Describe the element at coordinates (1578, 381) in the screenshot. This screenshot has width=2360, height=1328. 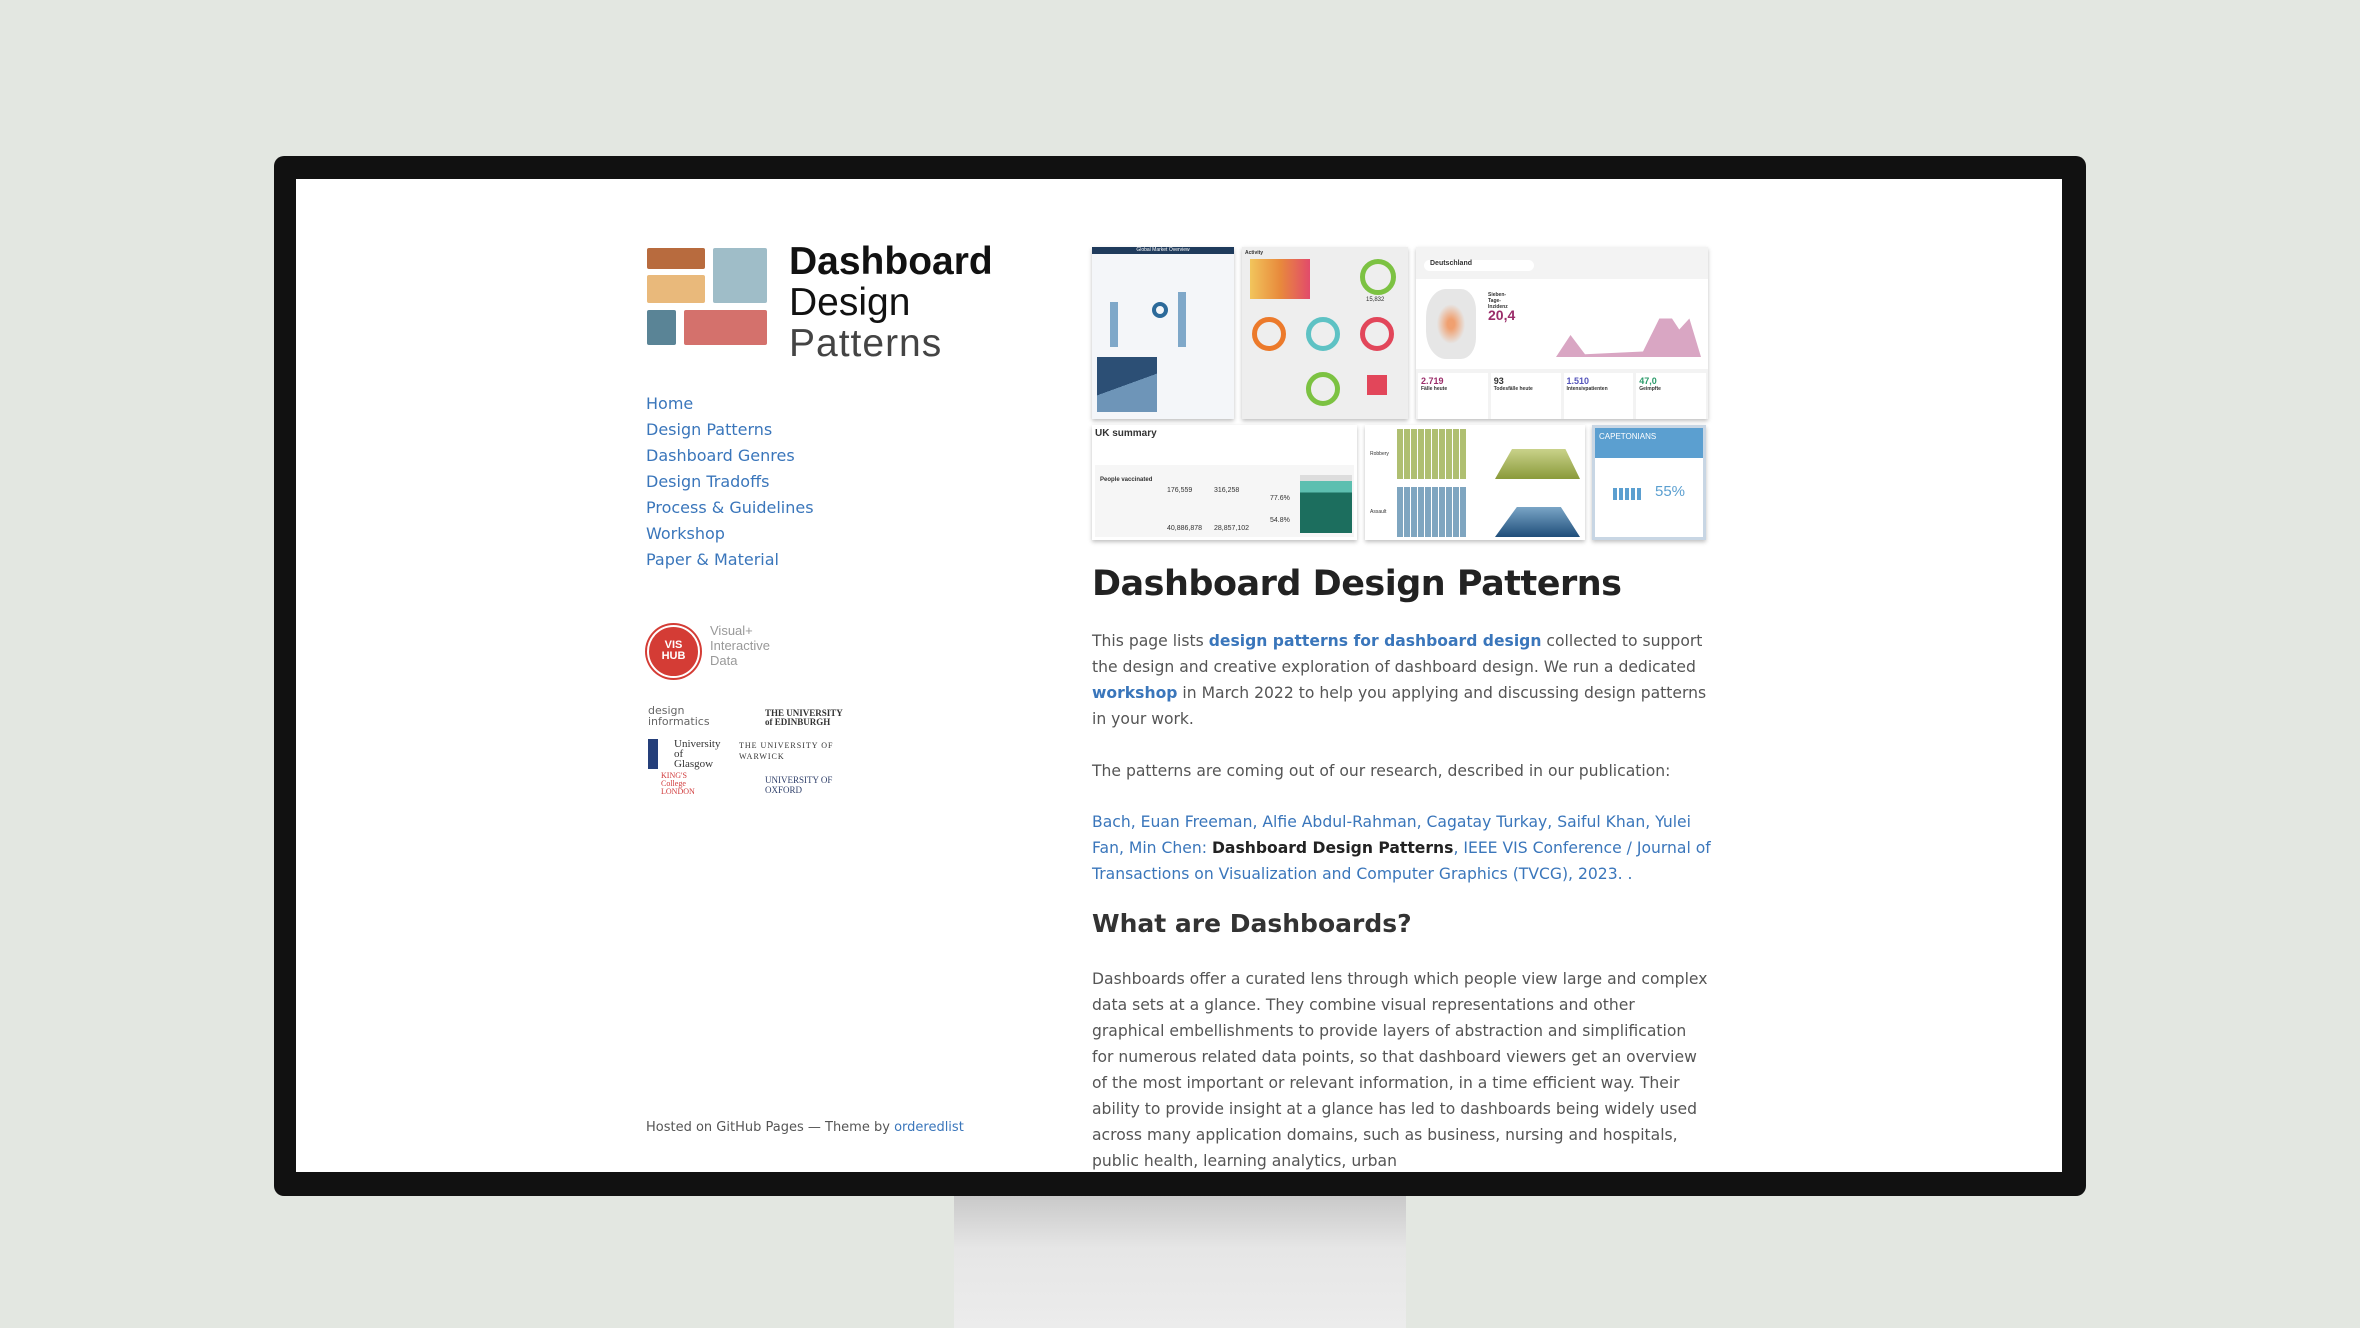
I see `kpi-value: 1.510` at that location.